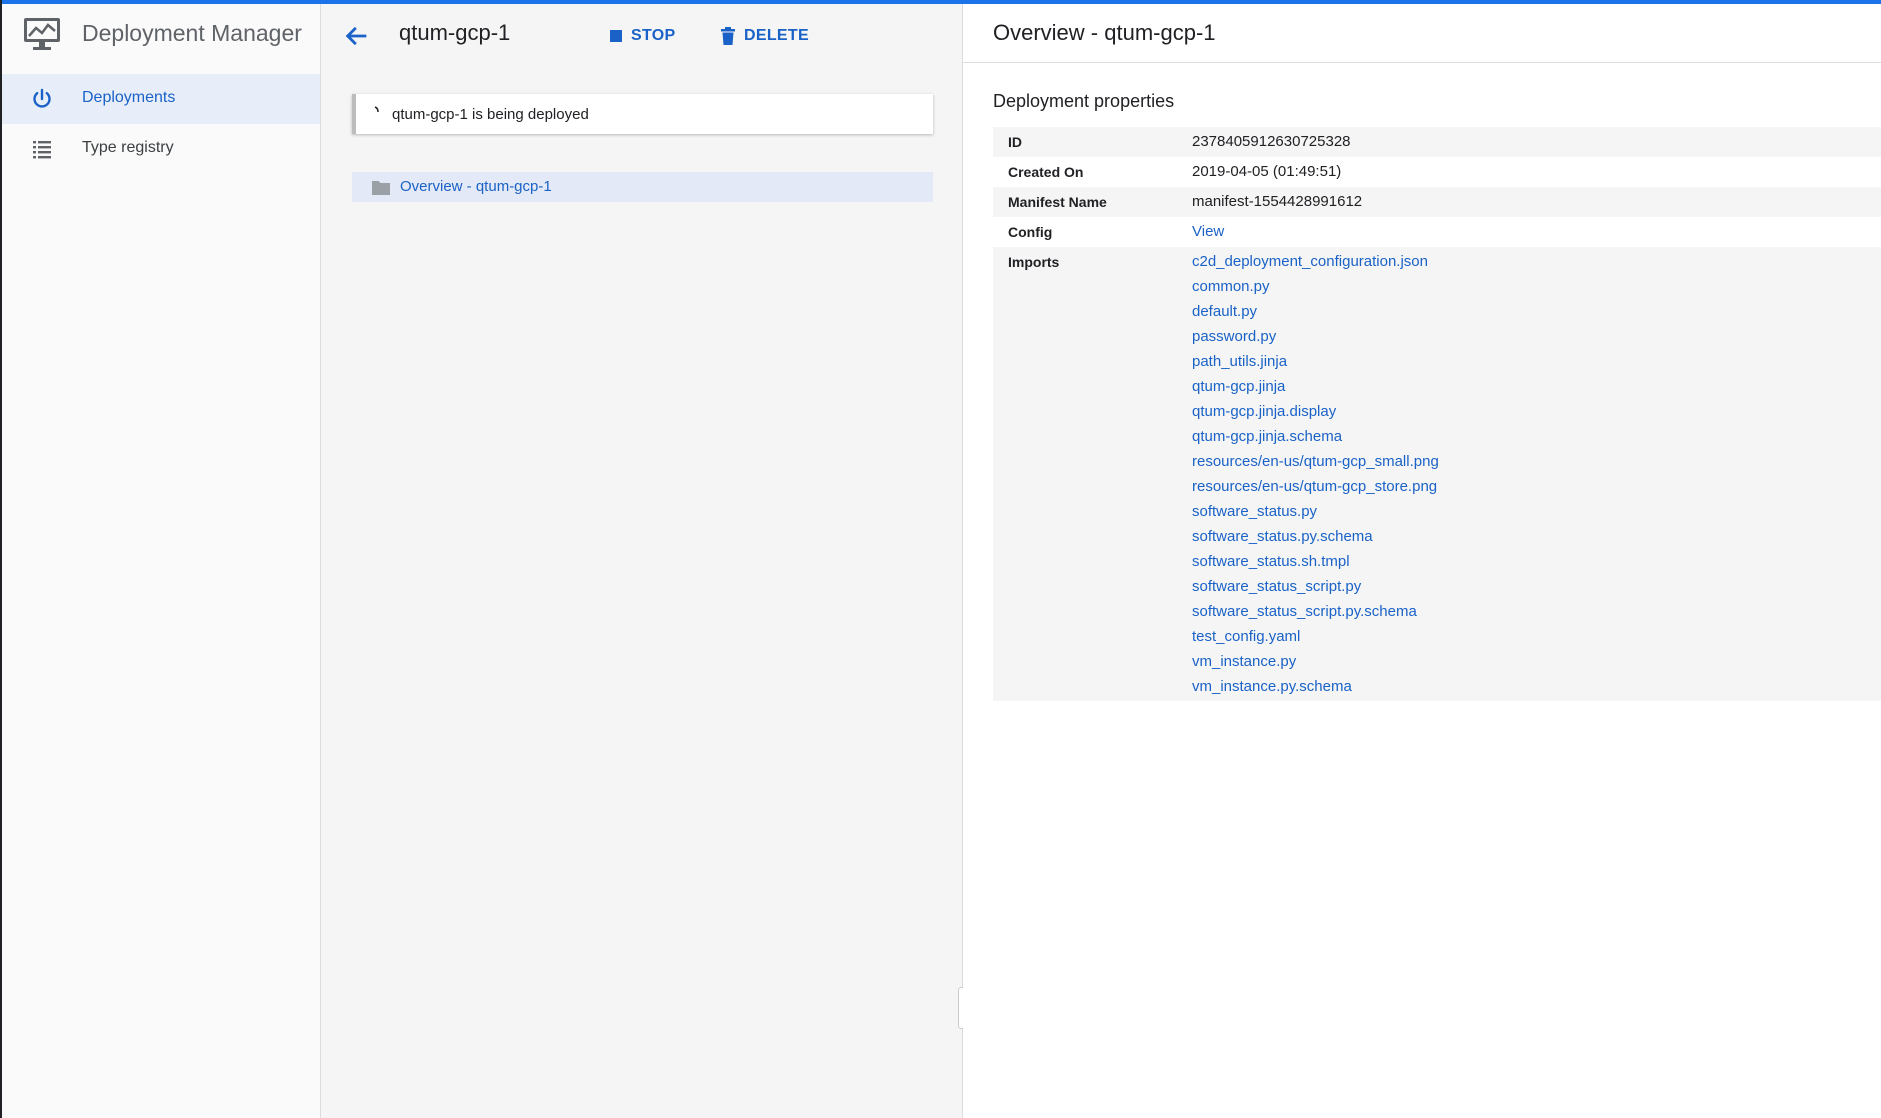 The width and height of the screenshot is (1881, 1118). What do you see at coordinates (1437, 232) in the screenshot?
I see `property-row-config: Config View` at bounding box center [1437, 232].